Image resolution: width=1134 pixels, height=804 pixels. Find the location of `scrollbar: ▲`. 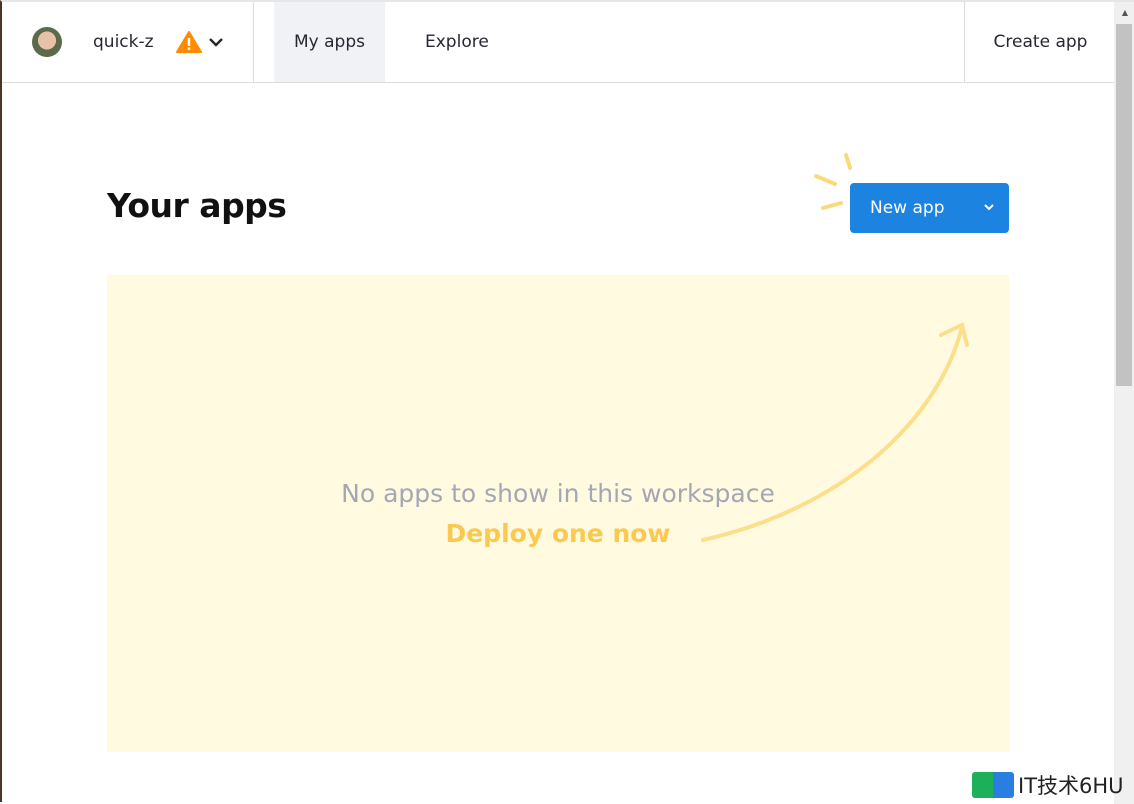

scrollbar: ▲ is located at coordinates (1124, 403).